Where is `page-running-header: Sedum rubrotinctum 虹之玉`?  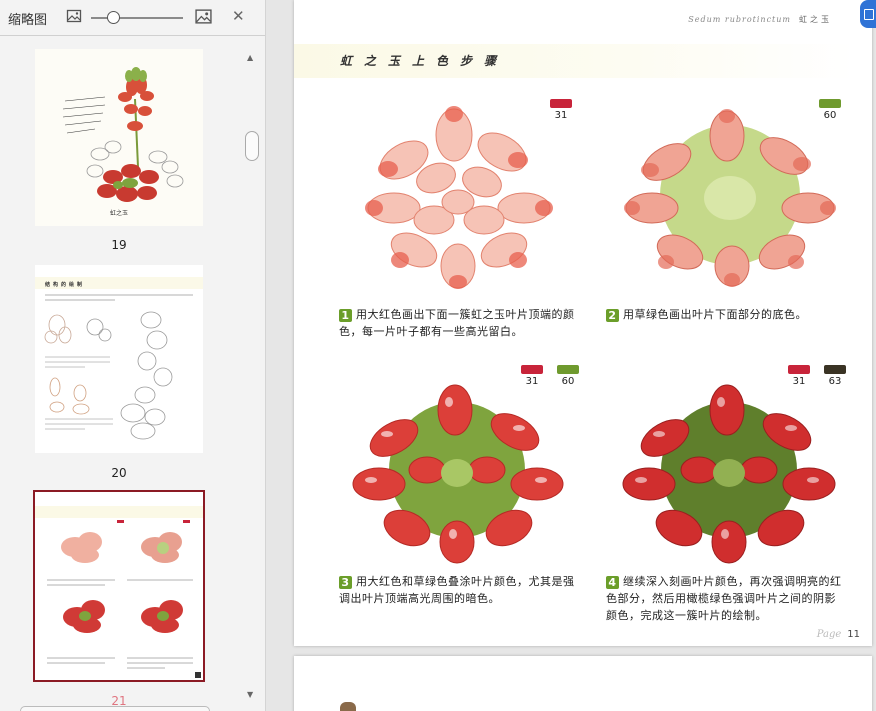
page-running-header: Sedum rubrotinctum 虹之玉 is located at coordinates (760, 19).